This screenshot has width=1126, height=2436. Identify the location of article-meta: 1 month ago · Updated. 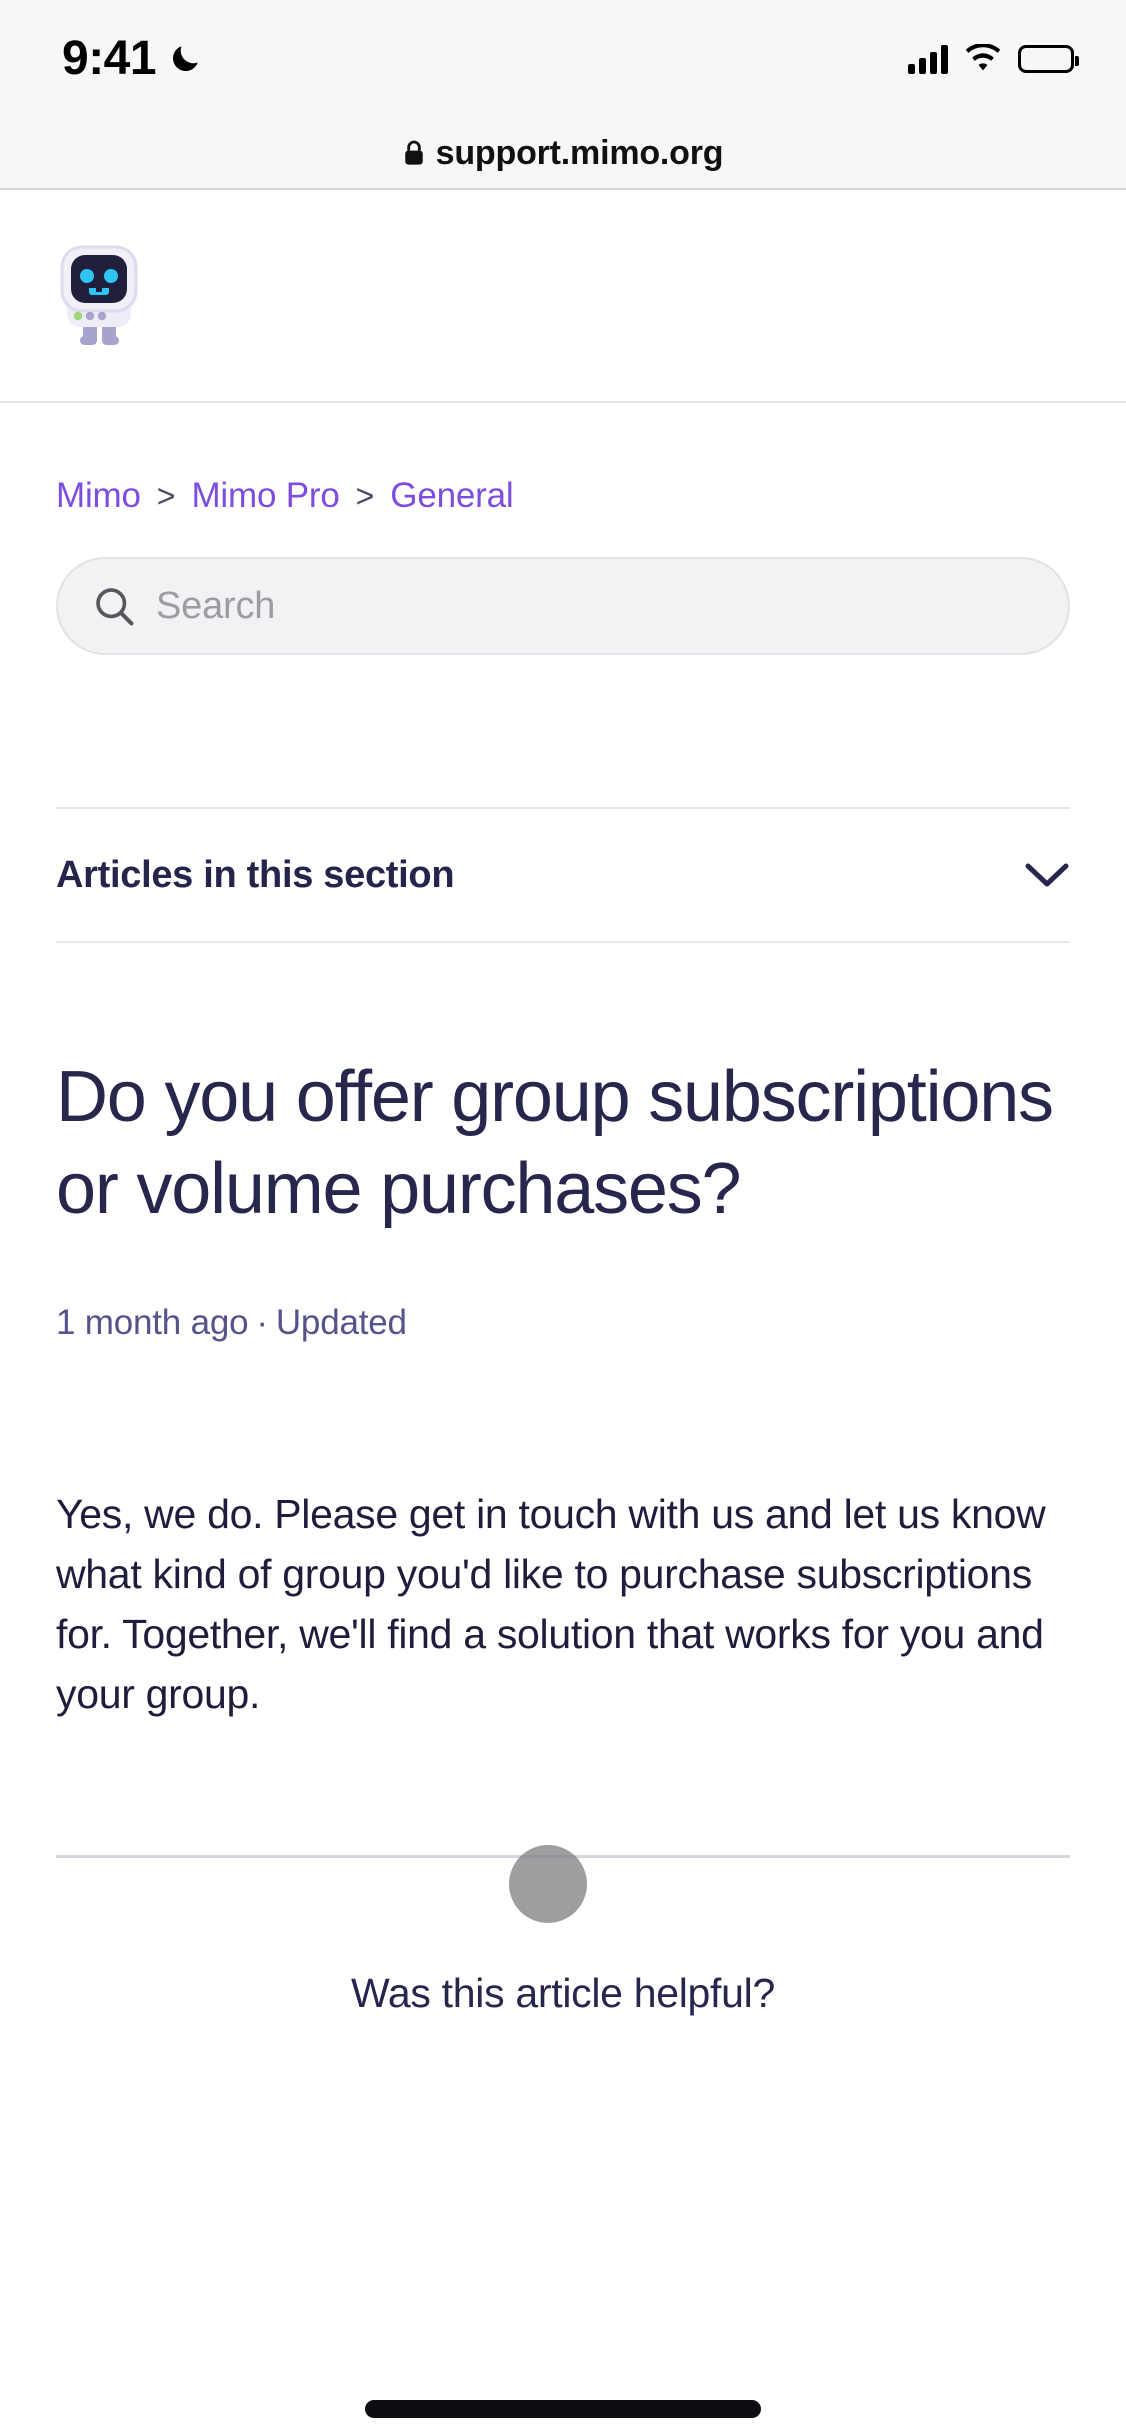
(563, 1323).